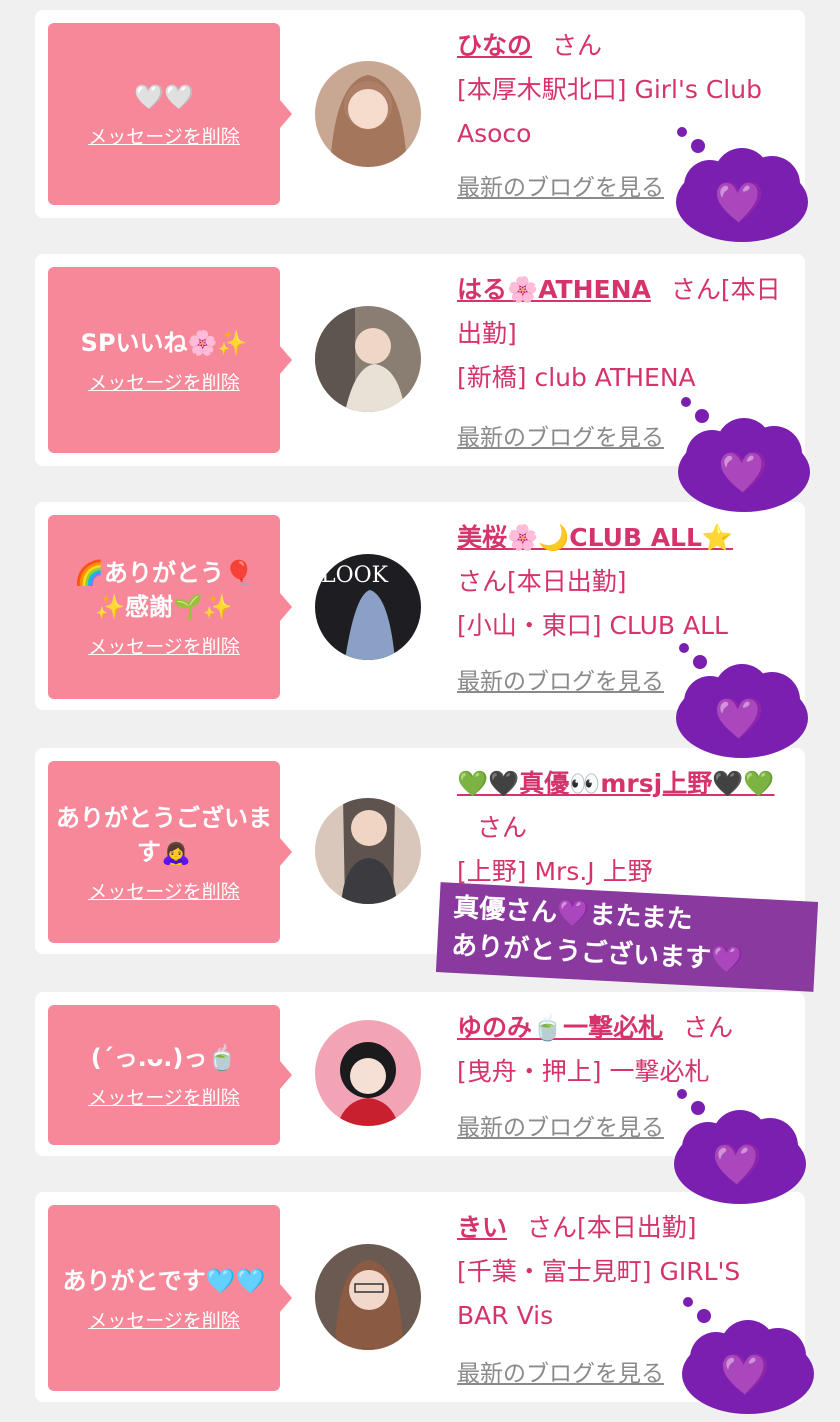 The width and height of the screenshot is (840, 1422). What do you see at coordinates (164, 834) in the screenshot?
I see `message-text: ありがとうございます🙇‍♀️` at bounding box center [164, 834].